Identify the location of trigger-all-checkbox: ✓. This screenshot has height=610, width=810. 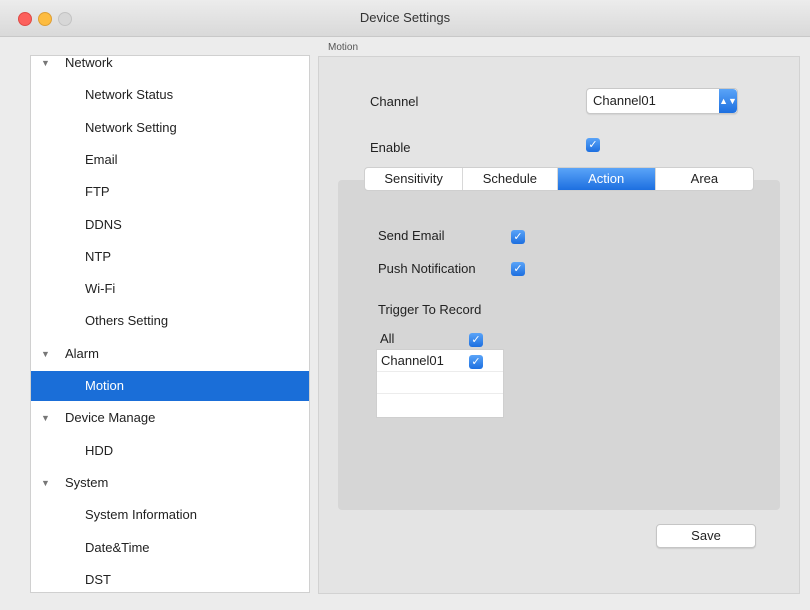
(476, 340).